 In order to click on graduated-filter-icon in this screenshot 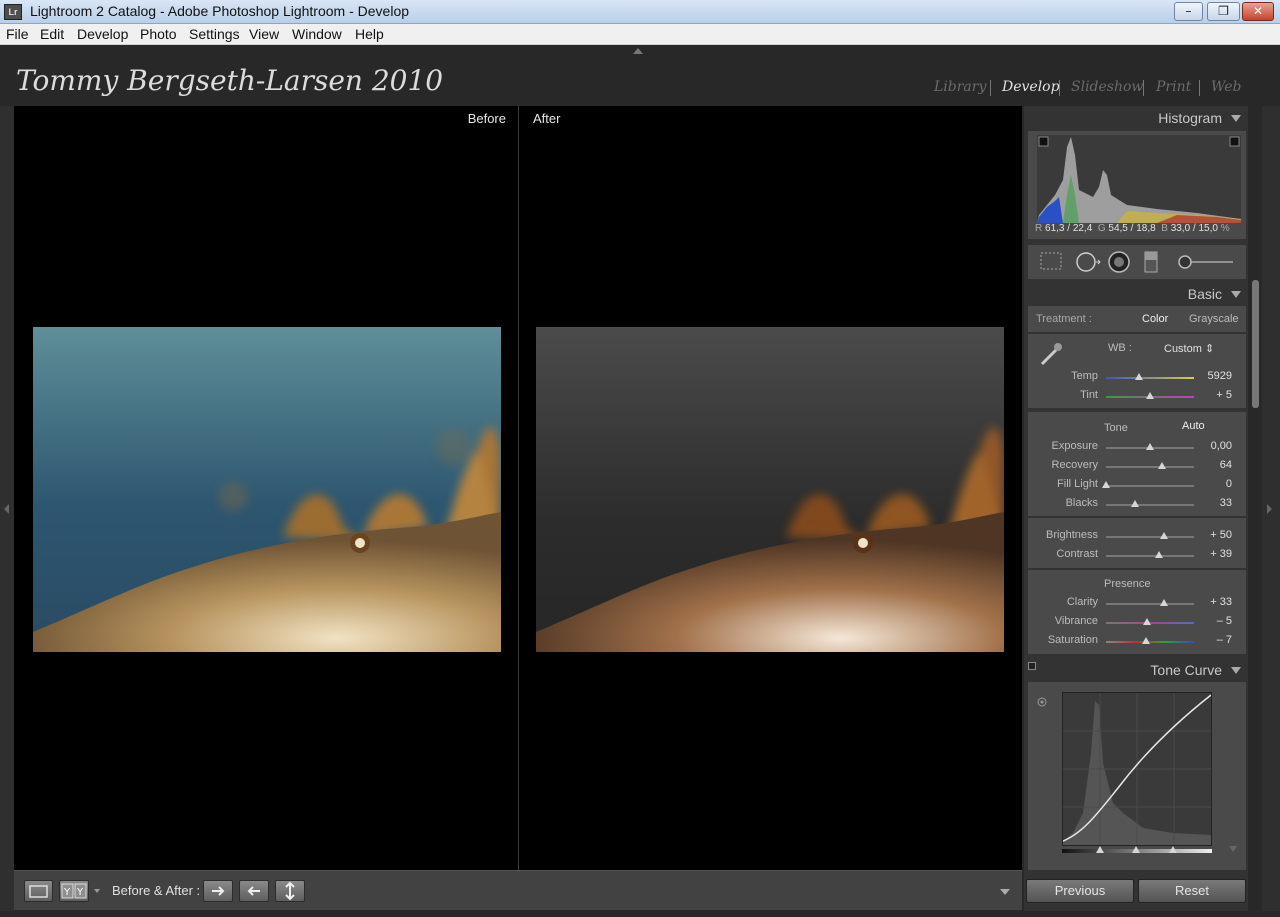, I will do `click(1151, 262)`.